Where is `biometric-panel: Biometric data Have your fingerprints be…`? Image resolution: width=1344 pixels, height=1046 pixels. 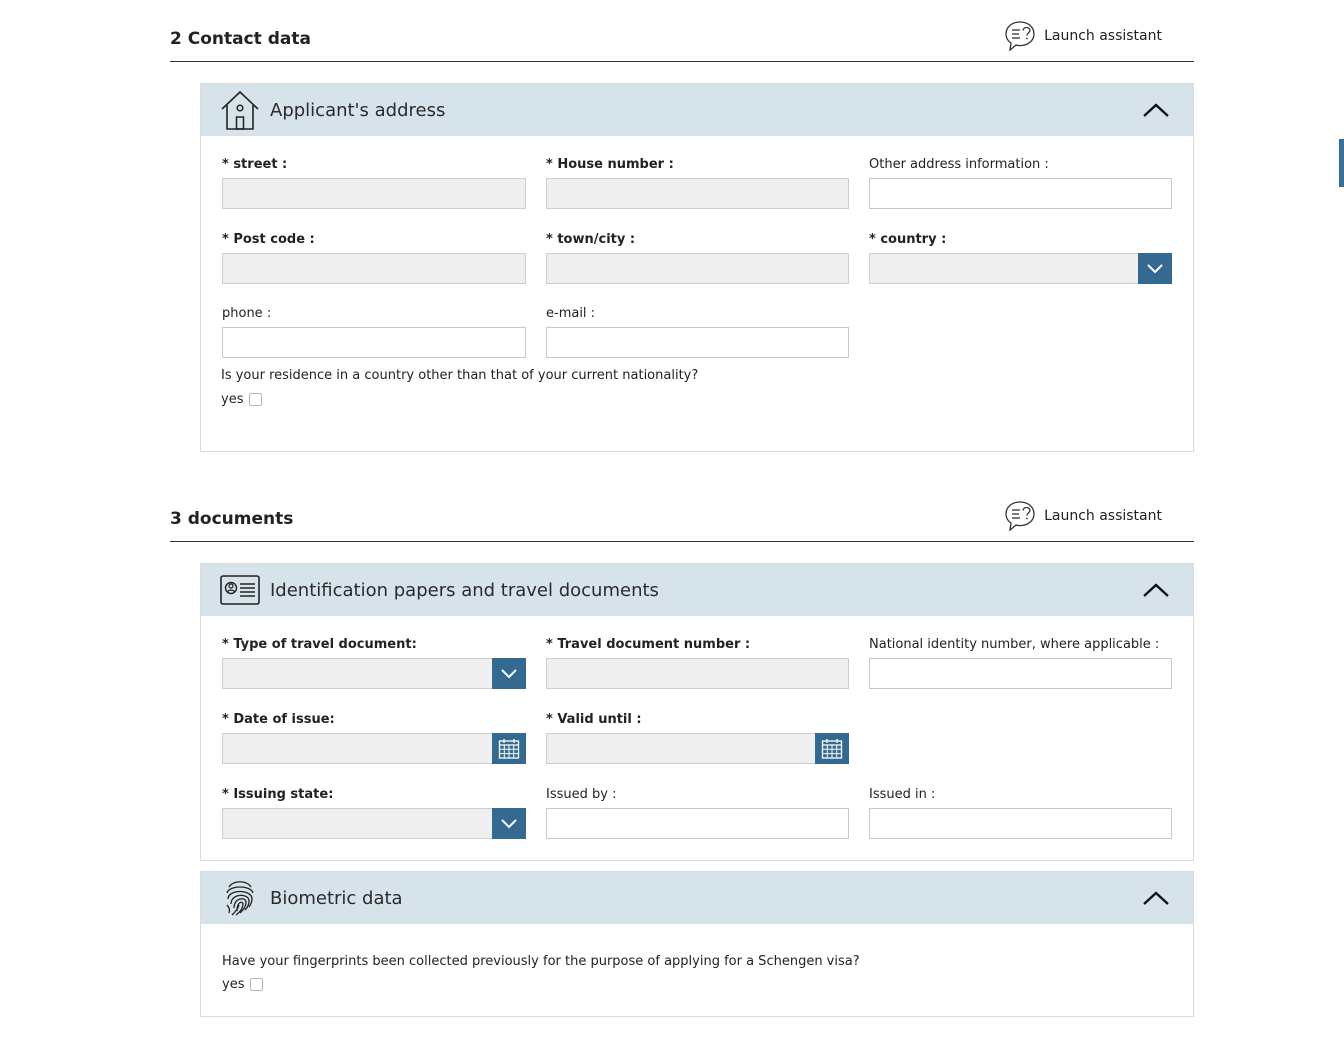
biometric-panel: Biometric data Have your fingerprints be… is located at coordinates (697, 944).